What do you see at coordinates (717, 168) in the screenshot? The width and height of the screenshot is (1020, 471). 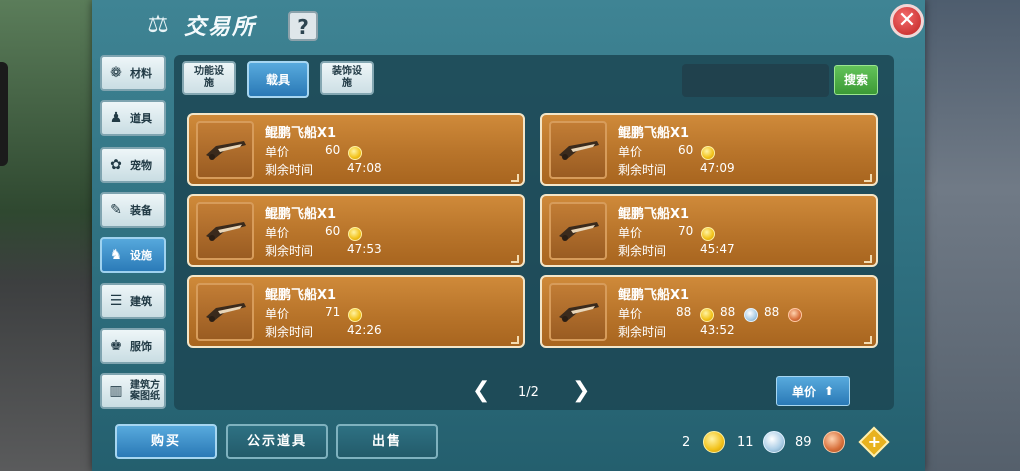 I see `time-remaining: 47:09` at bounding box center [717, 168].